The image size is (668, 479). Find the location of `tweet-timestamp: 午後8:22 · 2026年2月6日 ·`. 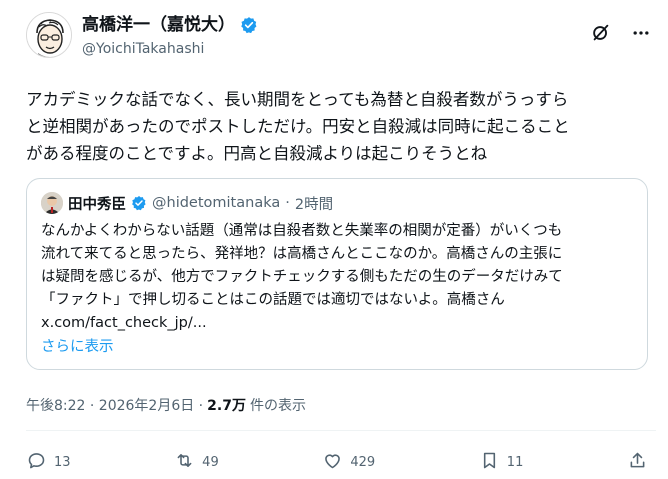

tweet-timestamp: 午後8:22 · 2026年2月6日 · is located at coordinates (114, 405).